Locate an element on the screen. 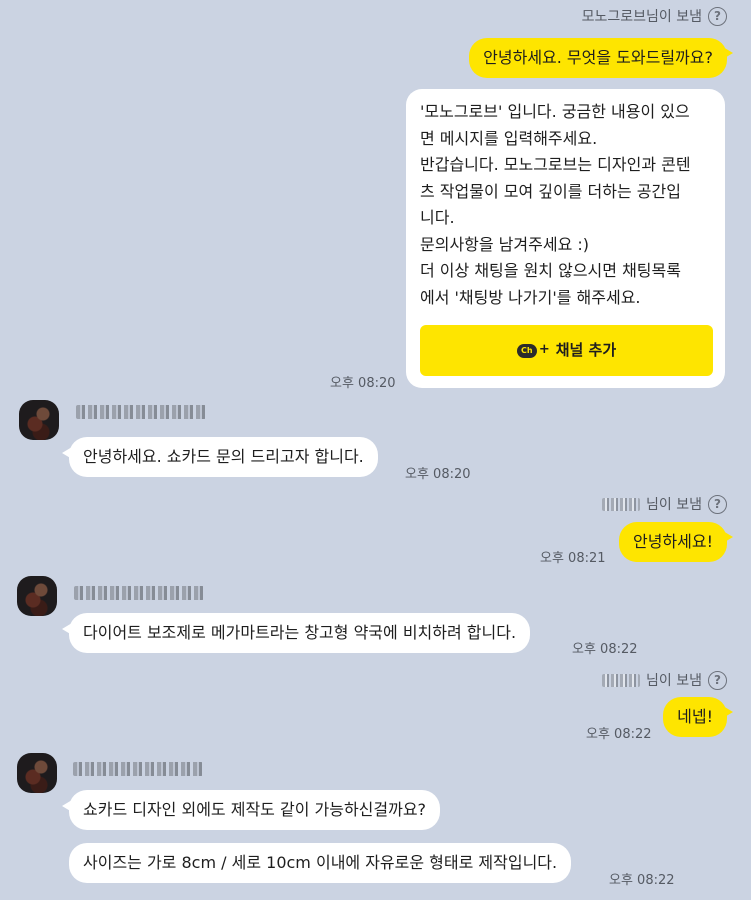 This screenshot has width=751, height=900. user-message-bubble: 쇼카드 디자인 외에도 제작도 같이 가능하신걸까요? is located at coordinates (251, 810).